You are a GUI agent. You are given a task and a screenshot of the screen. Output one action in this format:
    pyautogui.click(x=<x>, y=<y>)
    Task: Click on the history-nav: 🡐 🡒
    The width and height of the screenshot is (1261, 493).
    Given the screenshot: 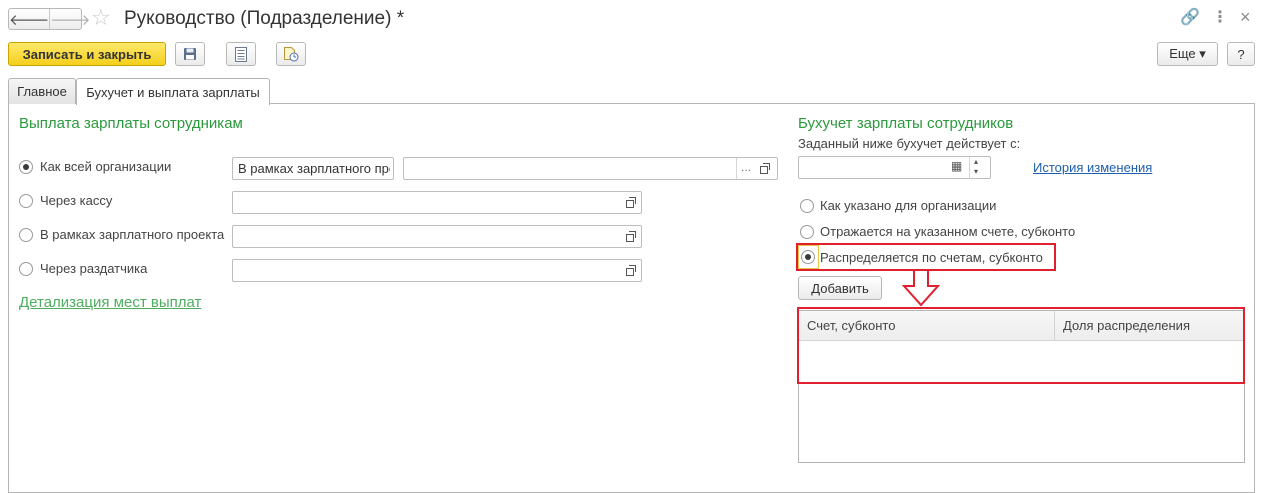 What is the action you would take?
    pyautogui.click(x=49, y=19)
    